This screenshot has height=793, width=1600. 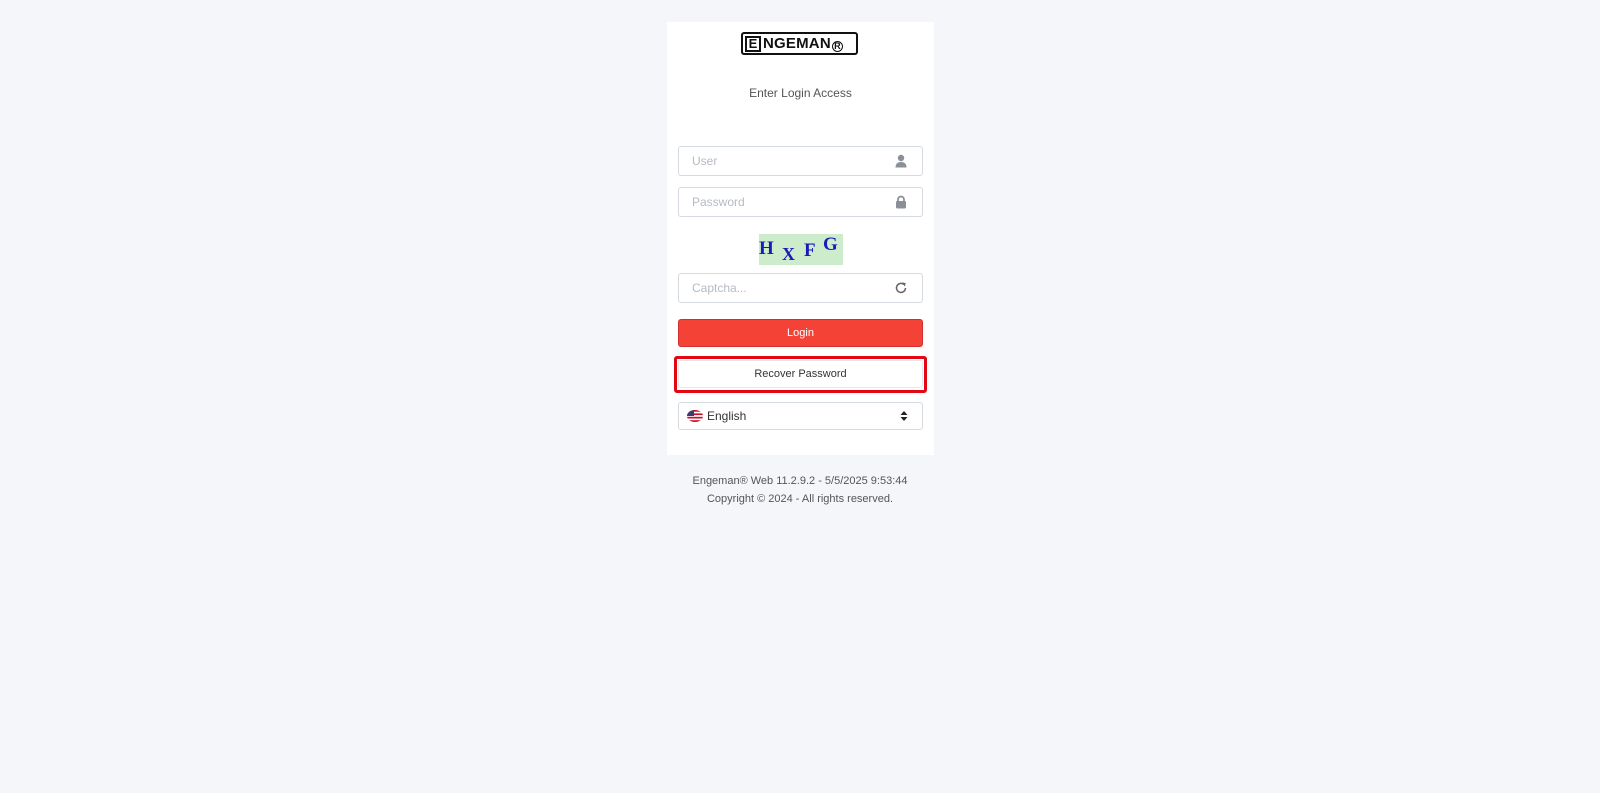 I want to click on footer-copyright: Copyright © 2024 - All rights reserved., so click(x=800, y=499).